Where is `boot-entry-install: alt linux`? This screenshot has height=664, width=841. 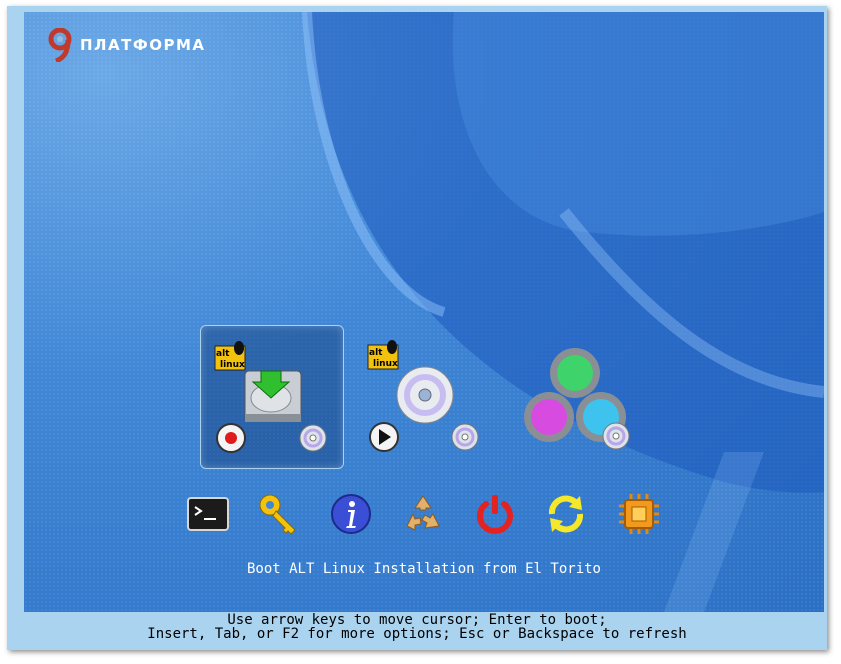
boot-entry-install: alt linux is located at coordinates (272, 397).